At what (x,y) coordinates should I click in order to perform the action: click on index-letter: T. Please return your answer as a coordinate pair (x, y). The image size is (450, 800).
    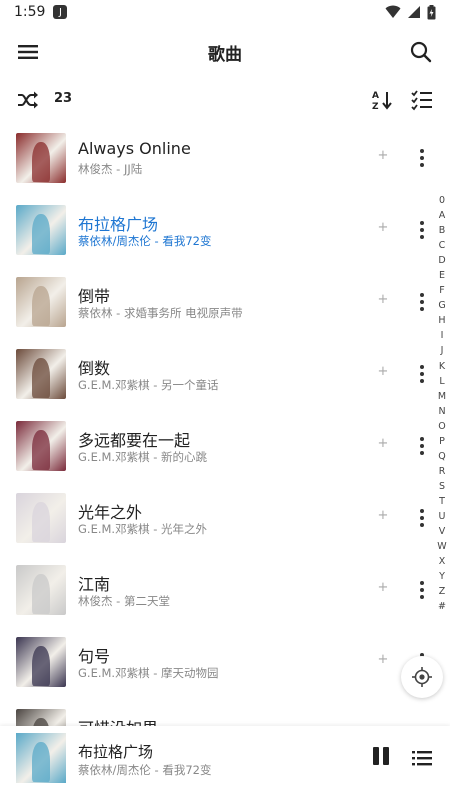
    Looking at the image, I should click on (442, 501).